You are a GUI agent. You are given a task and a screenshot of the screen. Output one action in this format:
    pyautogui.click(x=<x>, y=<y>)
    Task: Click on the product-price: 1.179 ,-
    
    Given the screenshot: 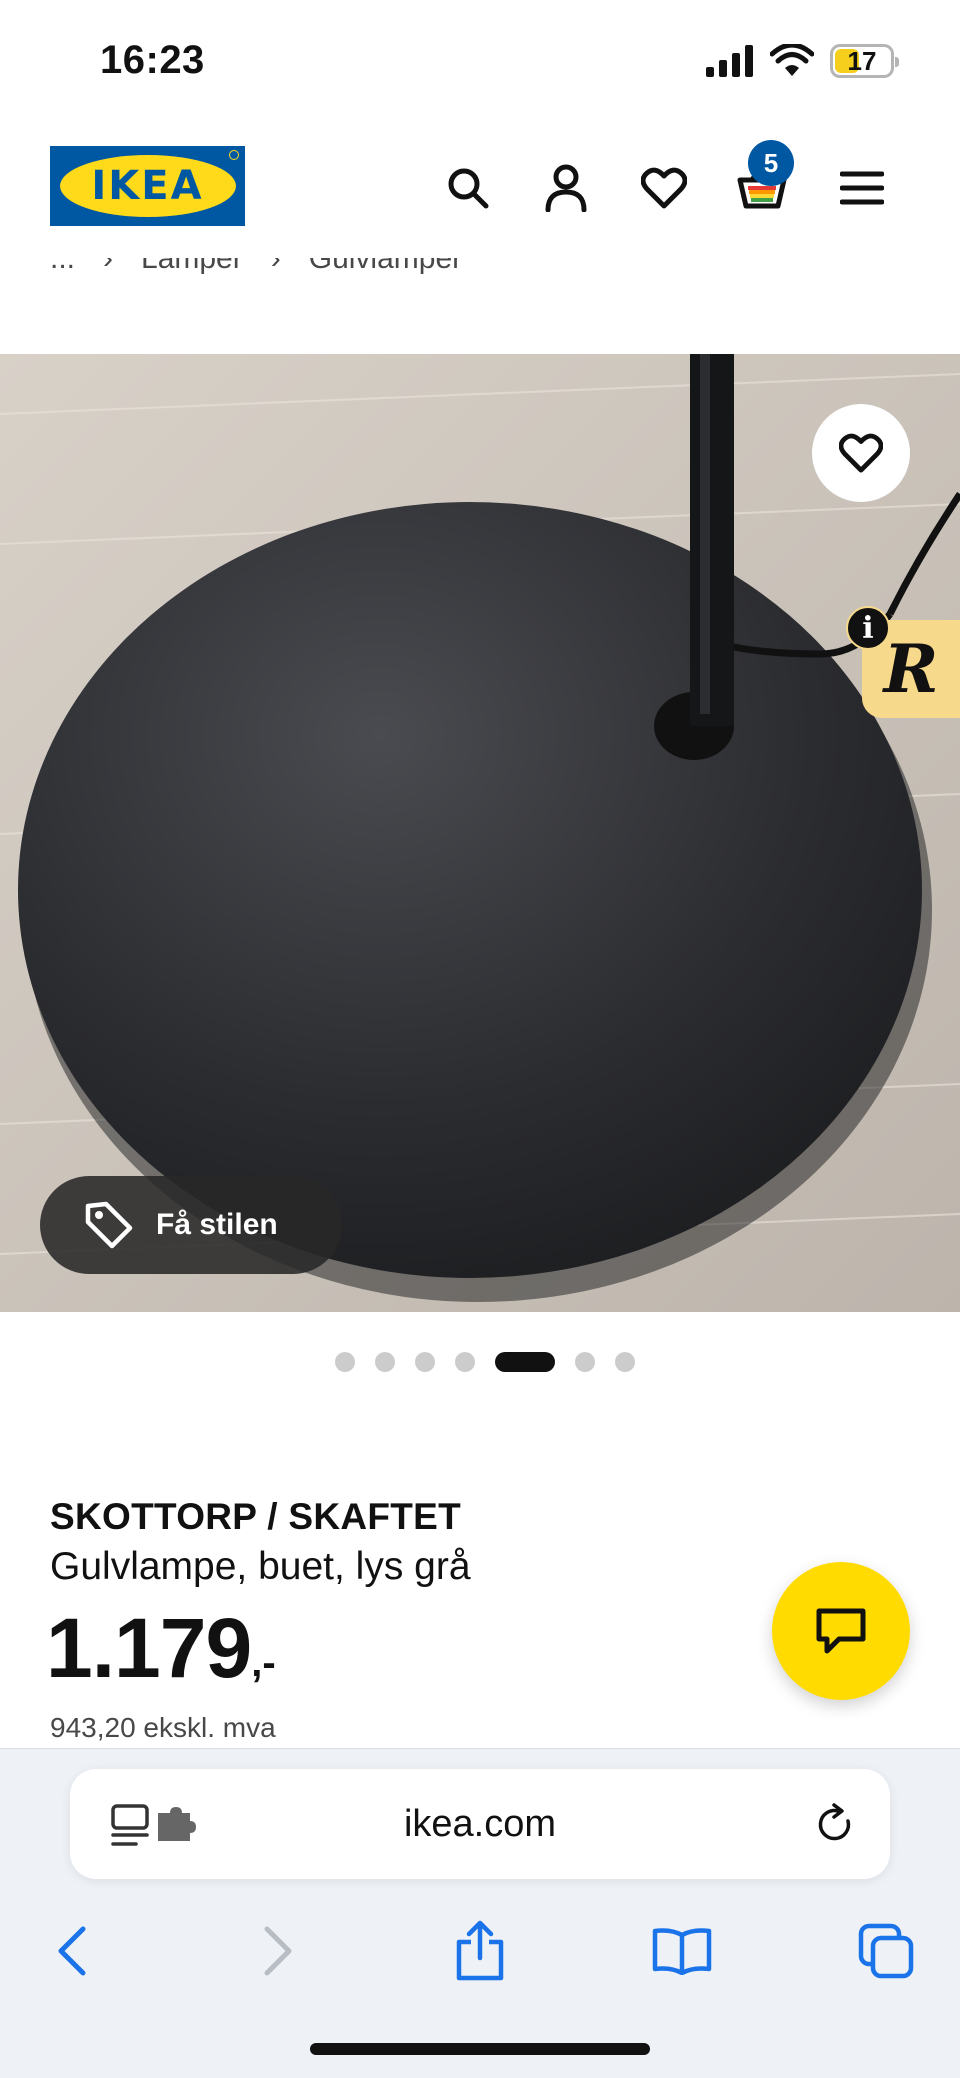 What is the action you would take?
    pyautogui.click(x=161, y=1648)
    